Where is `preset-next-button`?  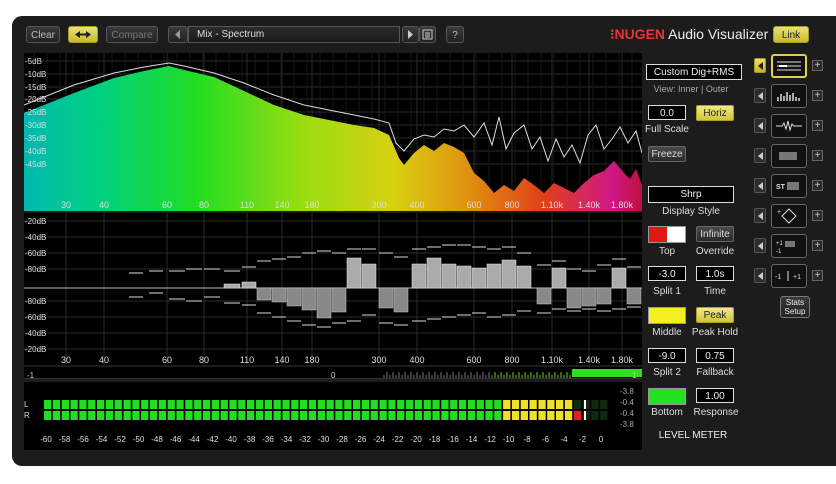
preset-next-button is located at coordinates (410, 34).